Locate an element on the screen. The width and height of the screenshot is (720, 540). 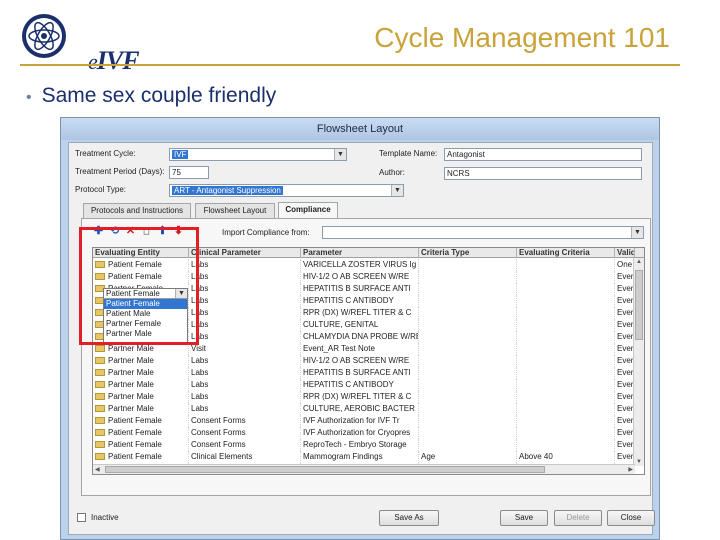
table-cell: Visit is located at coordinates (245, 349).